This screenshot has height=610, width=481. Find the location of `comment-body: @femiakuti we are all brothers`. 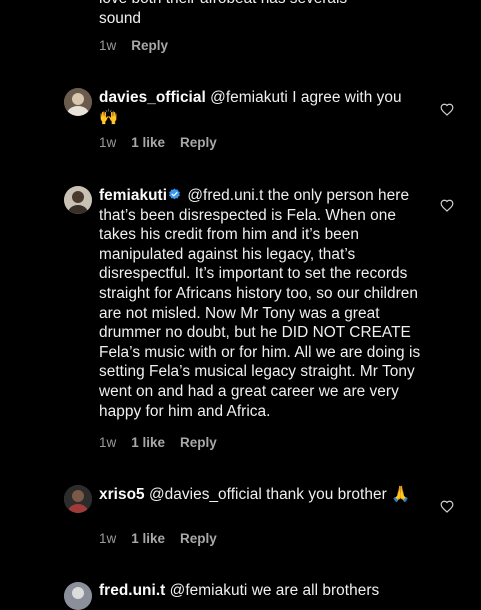

comment-body: @femiakuti we are all brothers is located at coordinates (274, 590).